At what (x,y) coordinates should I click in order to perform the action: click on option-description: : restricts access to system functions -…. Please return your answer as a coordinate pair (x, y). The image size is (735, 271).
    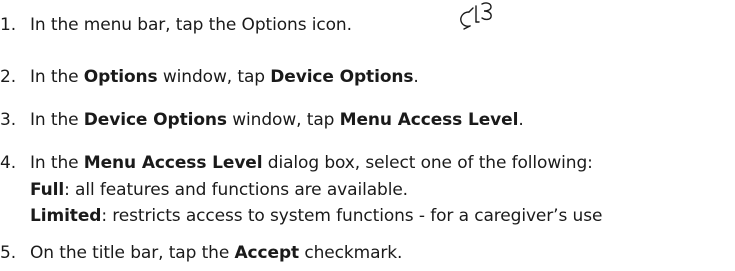
    Looking at the image, I should click on (352, 216).